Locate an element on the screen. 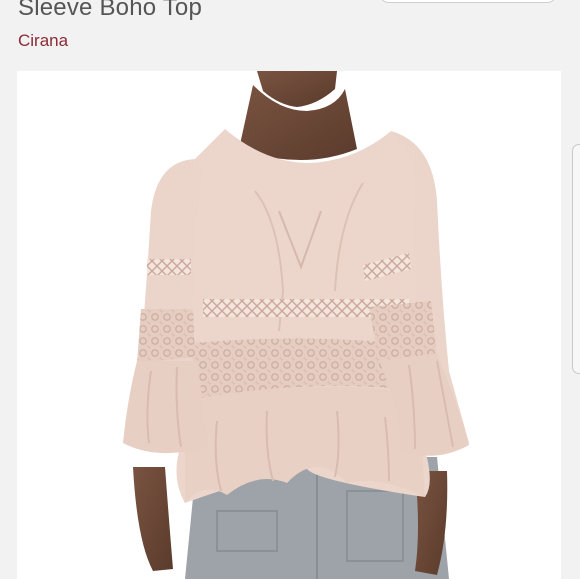 The image size is (580, 579). listing-title: Sleeve Boho Top is located at coordinates (110, 10).